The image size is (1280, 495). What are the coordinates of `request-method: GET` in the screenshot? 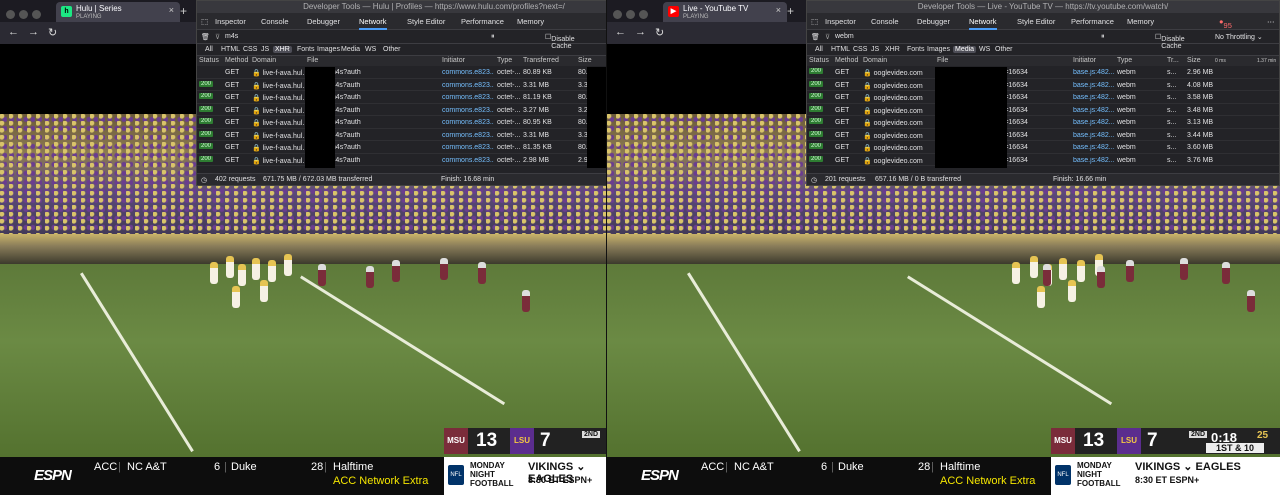 It's located at (232, 147).